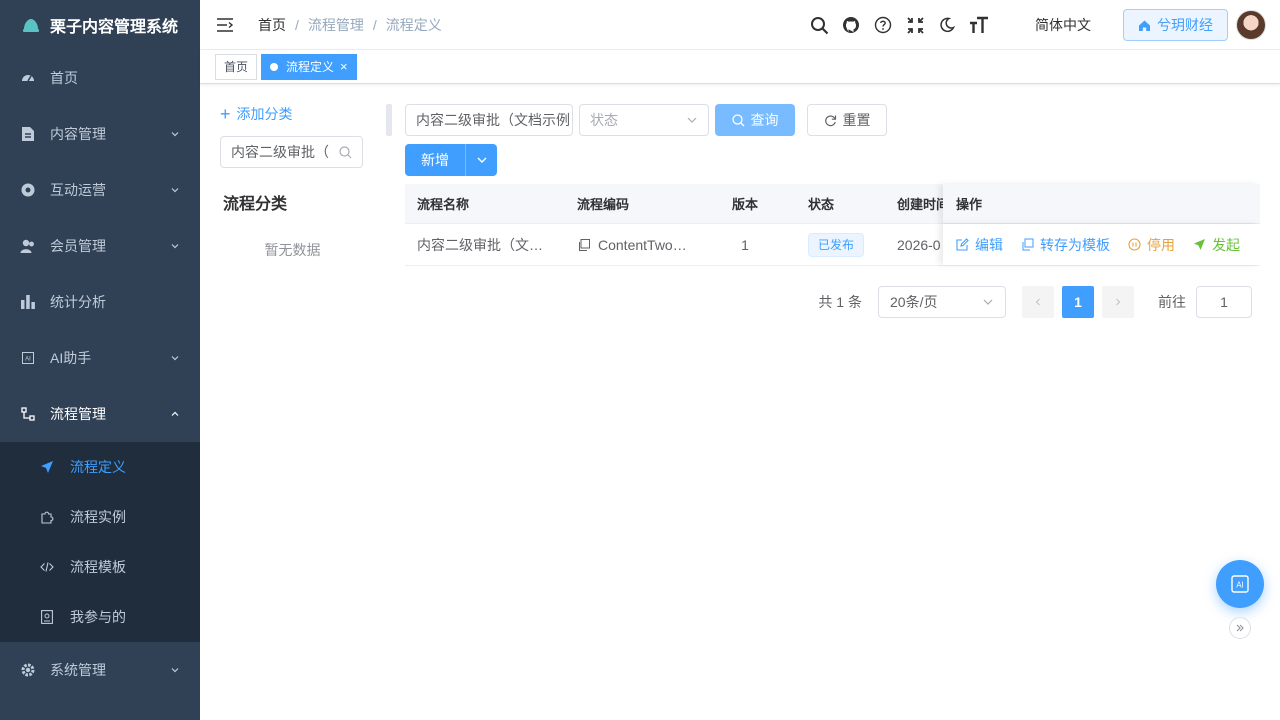 The height and width of the screenshot is (720, 1280). Describe the element at coordinates (883, 25) in the screenshot. I see `help-icon` at that location.